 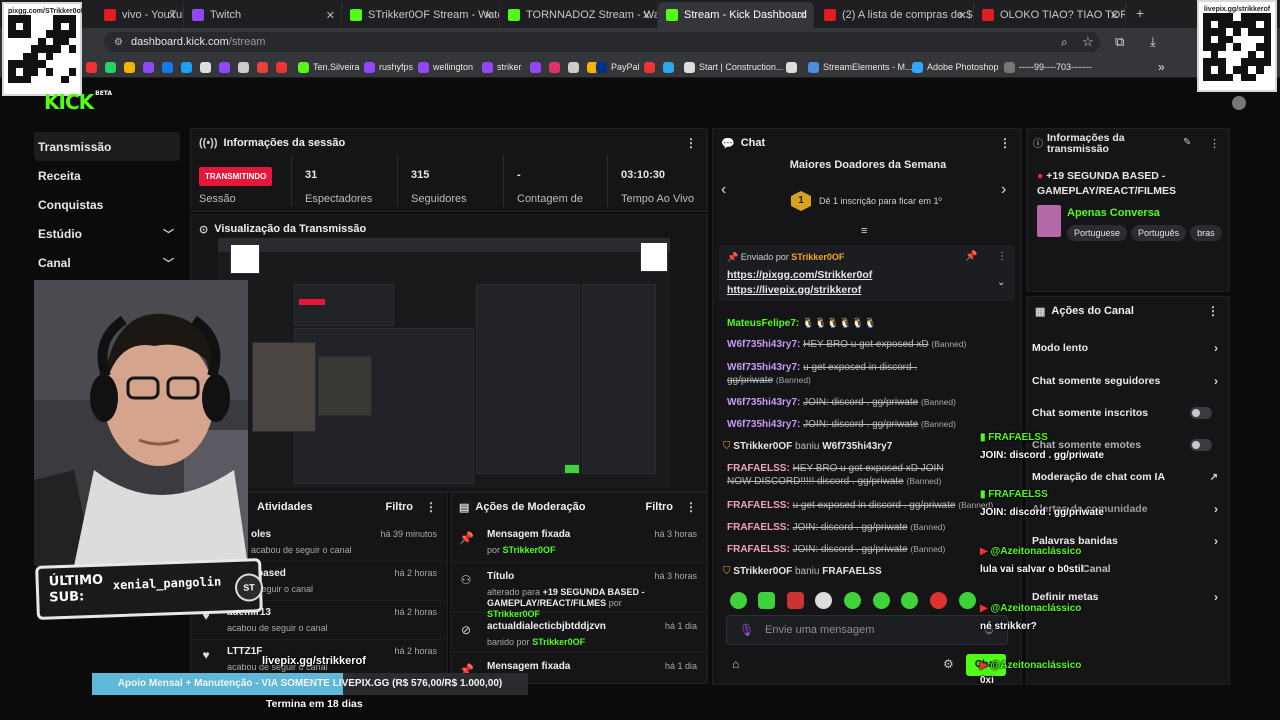 I want to click on tab-kick-dashboard: Stream - Kick Dashboard ✕, so click(x=736, y=15).